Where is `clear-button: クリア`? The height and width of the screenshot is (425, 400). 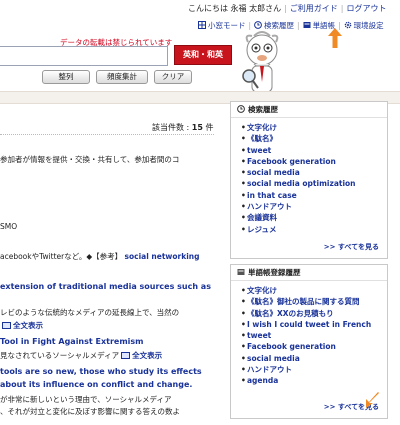
clear-button: クリア is located at coordinates (173, 77).